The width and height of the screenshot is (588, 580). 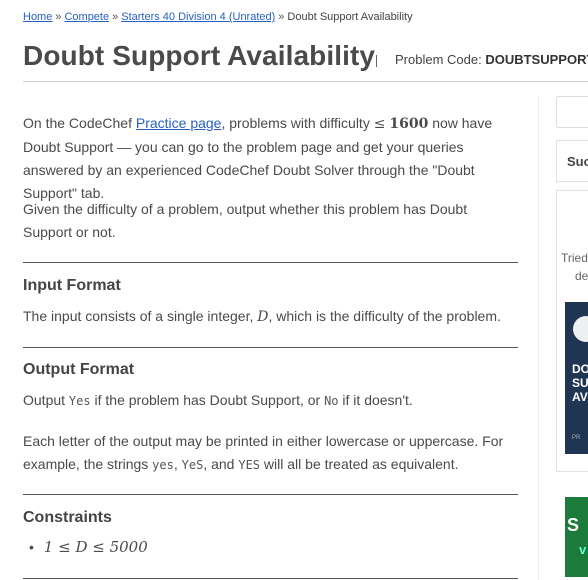 I want to click on video-title-line: AV, so click(x=580, y=397).